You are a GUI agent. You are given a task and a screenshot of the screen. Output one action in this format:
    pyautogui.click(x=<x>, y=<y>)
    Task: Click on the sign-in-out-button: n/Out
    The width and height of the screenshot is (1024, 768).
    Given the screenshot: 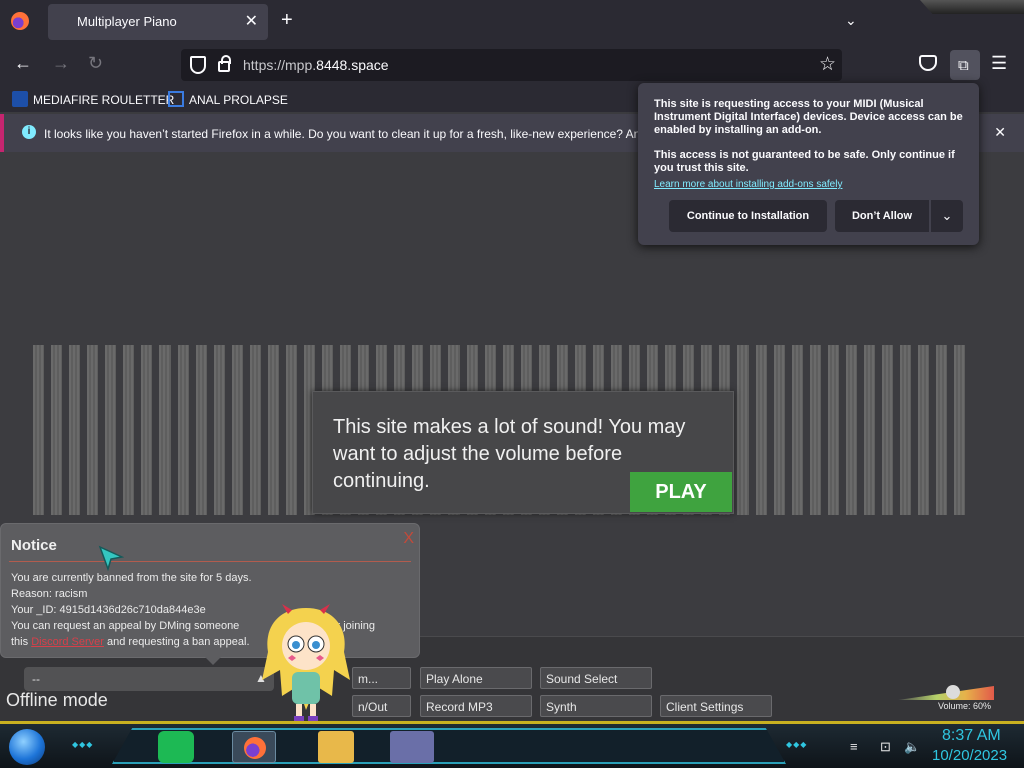 What is the action you would take?
    pyautogui.click(x=381, y=706)
    